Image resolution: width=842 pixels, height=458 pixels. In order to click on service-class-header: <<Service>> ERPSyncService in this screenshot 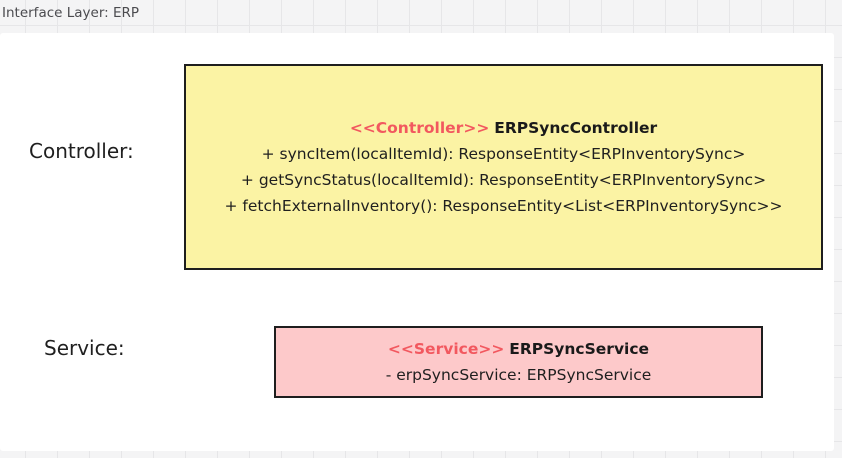, I will do `click(518, 349)`.